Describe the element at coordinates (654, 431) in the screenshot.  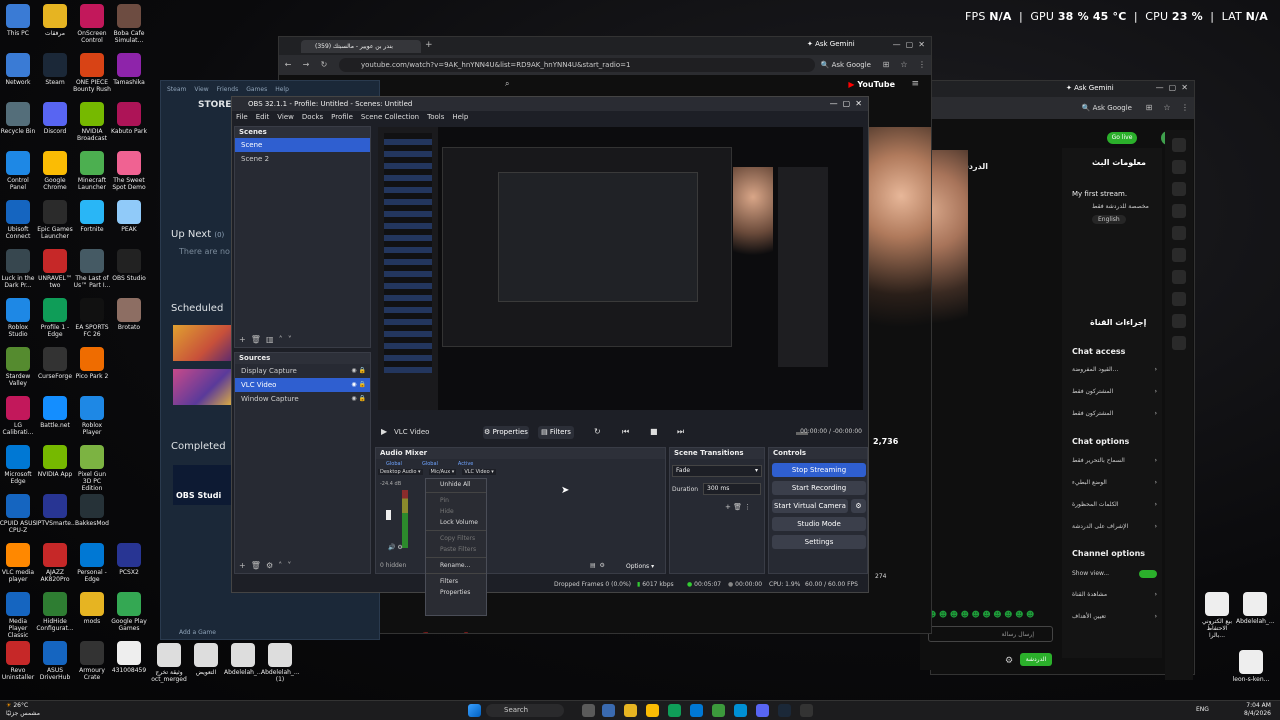
I see `stop-icon: ■` at that location.